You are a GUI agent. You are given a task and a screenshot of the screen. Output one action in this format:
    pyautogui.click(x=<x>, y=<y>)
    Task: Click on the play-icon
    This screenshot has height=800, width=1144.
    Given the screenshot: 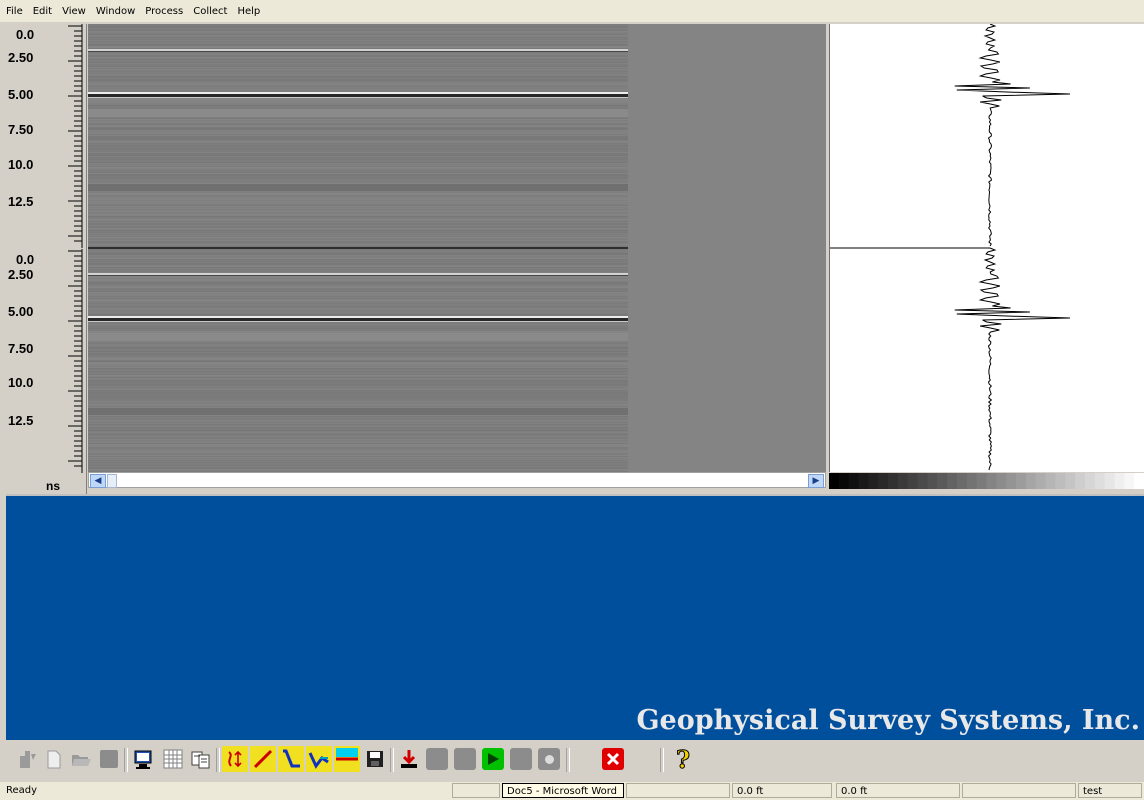 What is the action you would take?
    pyautogui.click(x=493, y=759)
    